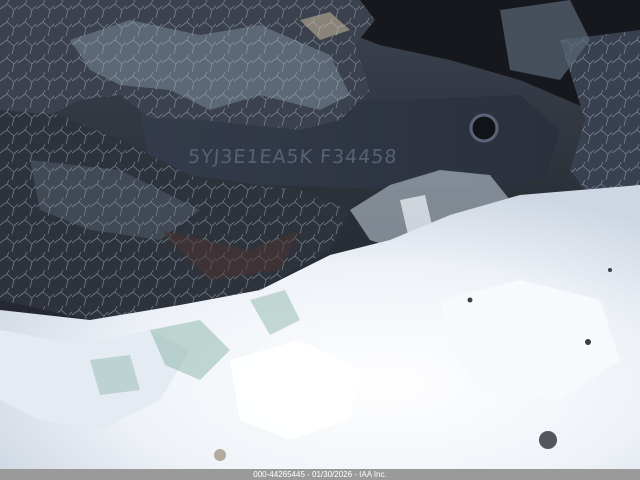 The width and height of the screenshot is (640, 480). I want to click on caption-bar: 000-44265445 - 01/30/2026 - IAA Inc., so click(320, 474).